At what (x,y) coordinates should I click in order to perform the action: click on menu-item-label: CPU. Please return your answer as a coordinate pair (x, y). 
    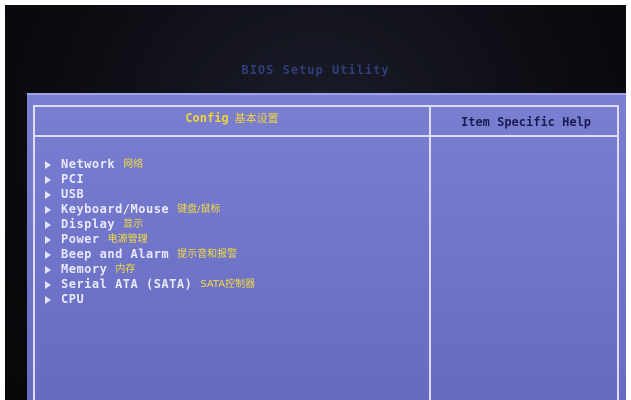
    Looking at the image, I should click on (73, 299).